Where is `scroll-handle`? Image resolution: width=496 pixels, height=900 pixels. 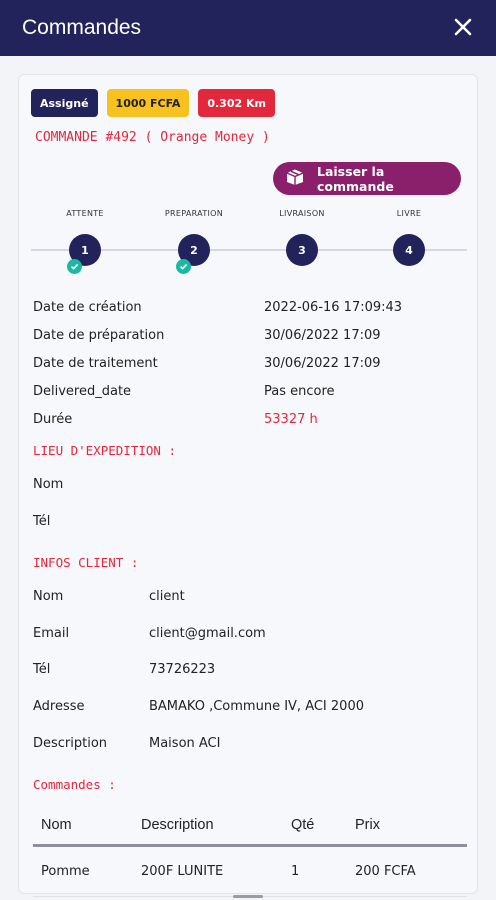
scroll-handle is located at coordinates (248, 896).